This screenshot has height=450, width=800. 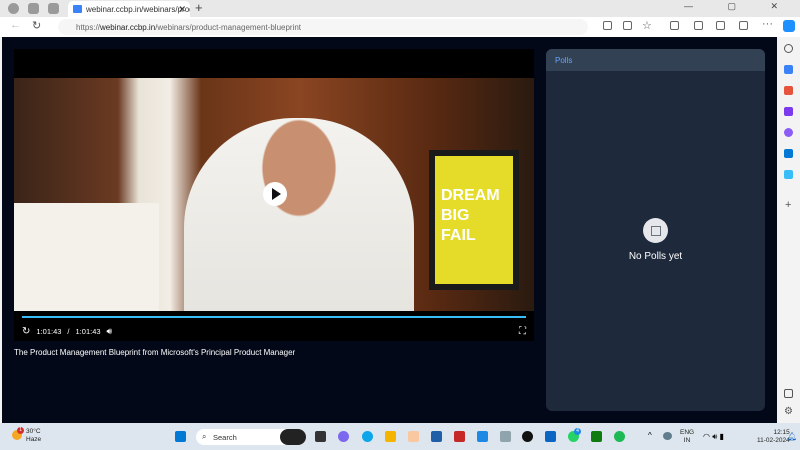 I want to click on tab-title: webinar.ccbp.in/webinars/produ, so click(x=138, y=9).